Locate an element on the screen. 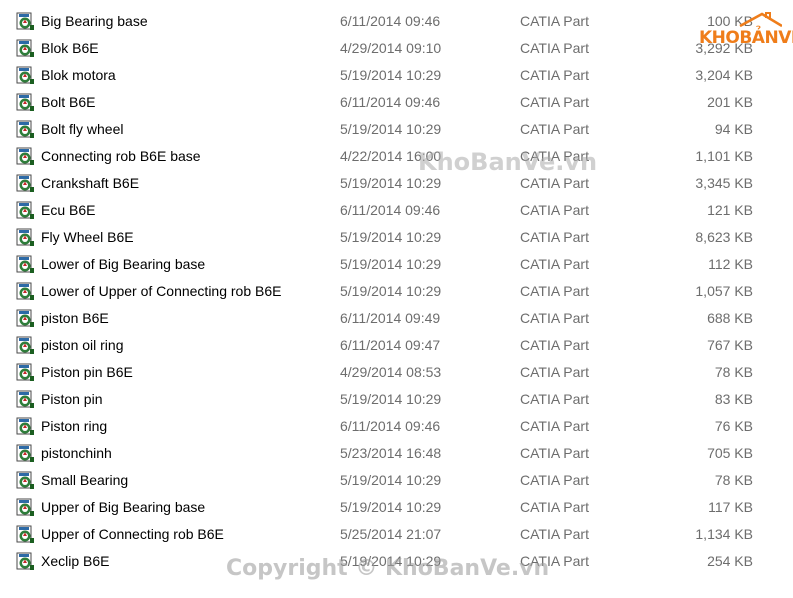  file-name: Small Bearing is located at coordinates (85, 480).